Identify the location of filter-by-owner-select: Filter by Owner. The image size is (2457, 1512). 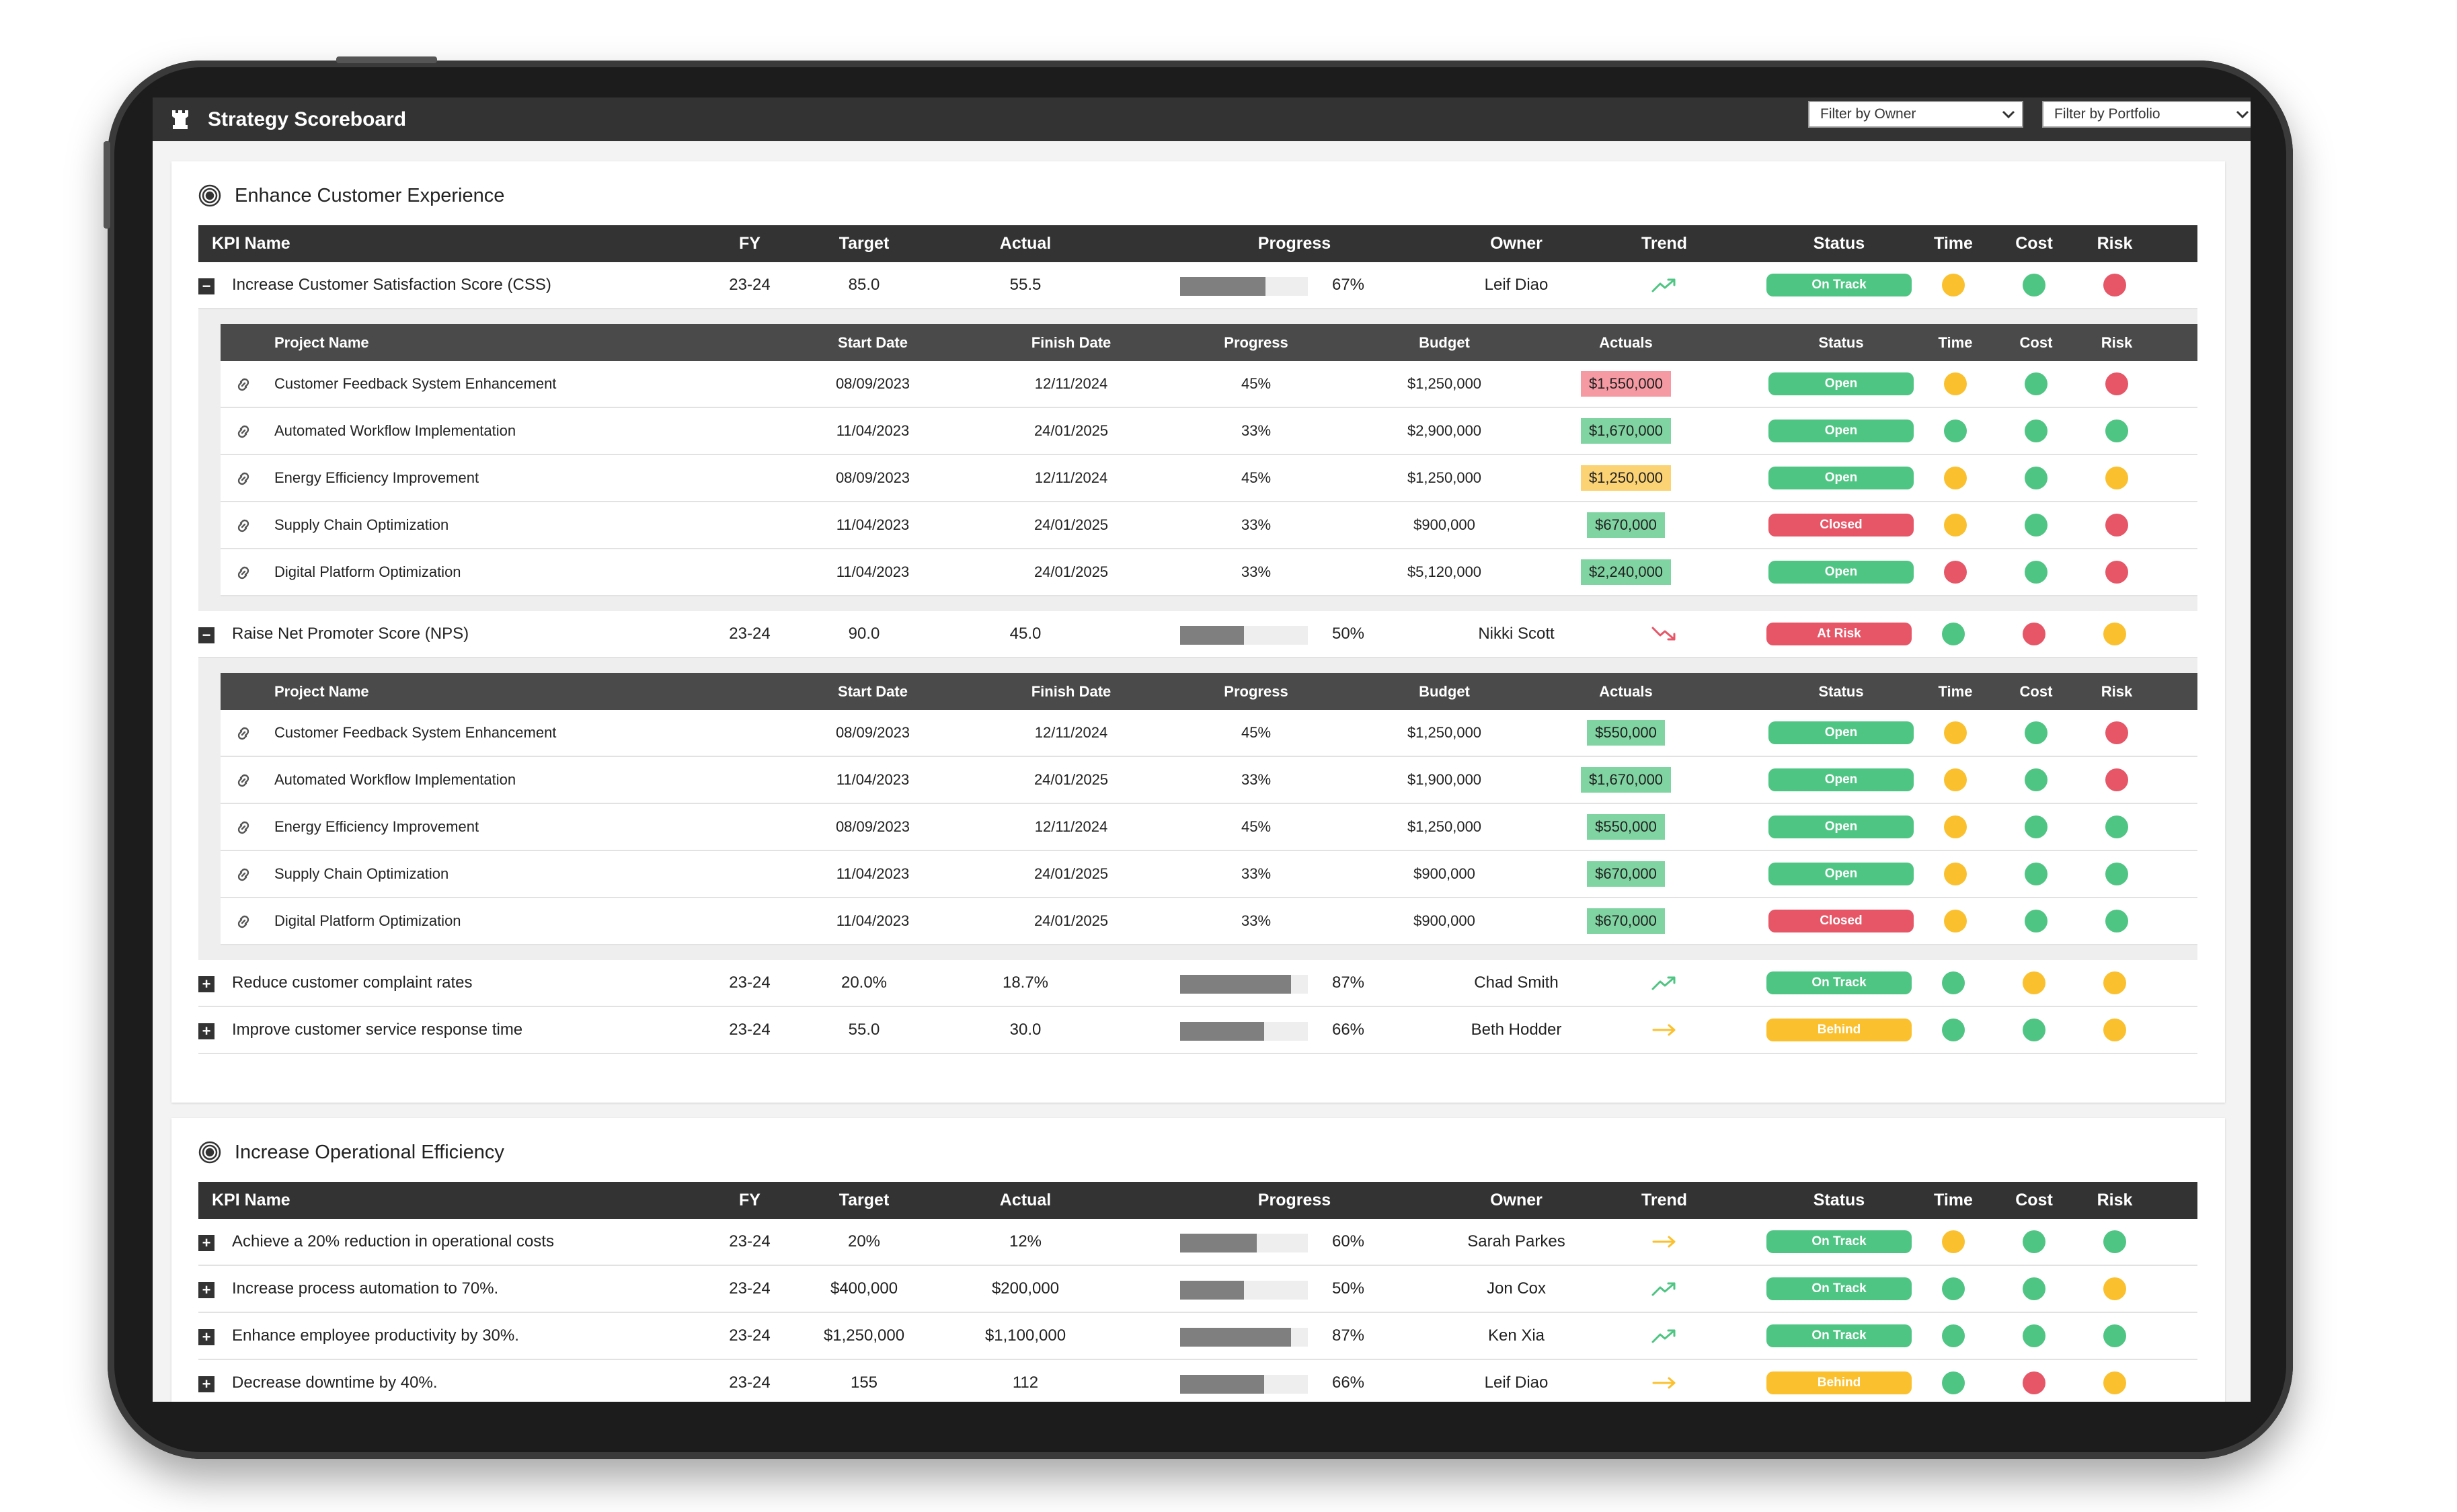
(1915, 114).